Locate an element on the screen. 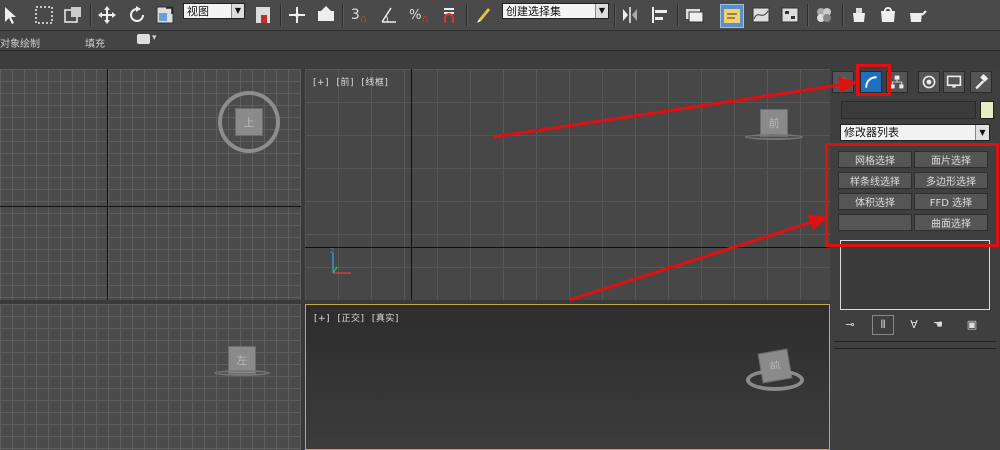 The height and width of the screenshot is (450, 1000). arrow-to-modify-tab is located at coordinates (675, 108).